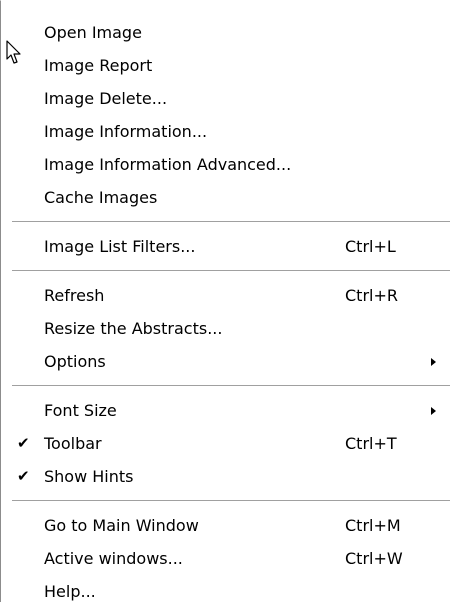  Describe the element at coordinates (73, 443) in the screenshot. I see `menu-item-label: Toolbar` at that location.